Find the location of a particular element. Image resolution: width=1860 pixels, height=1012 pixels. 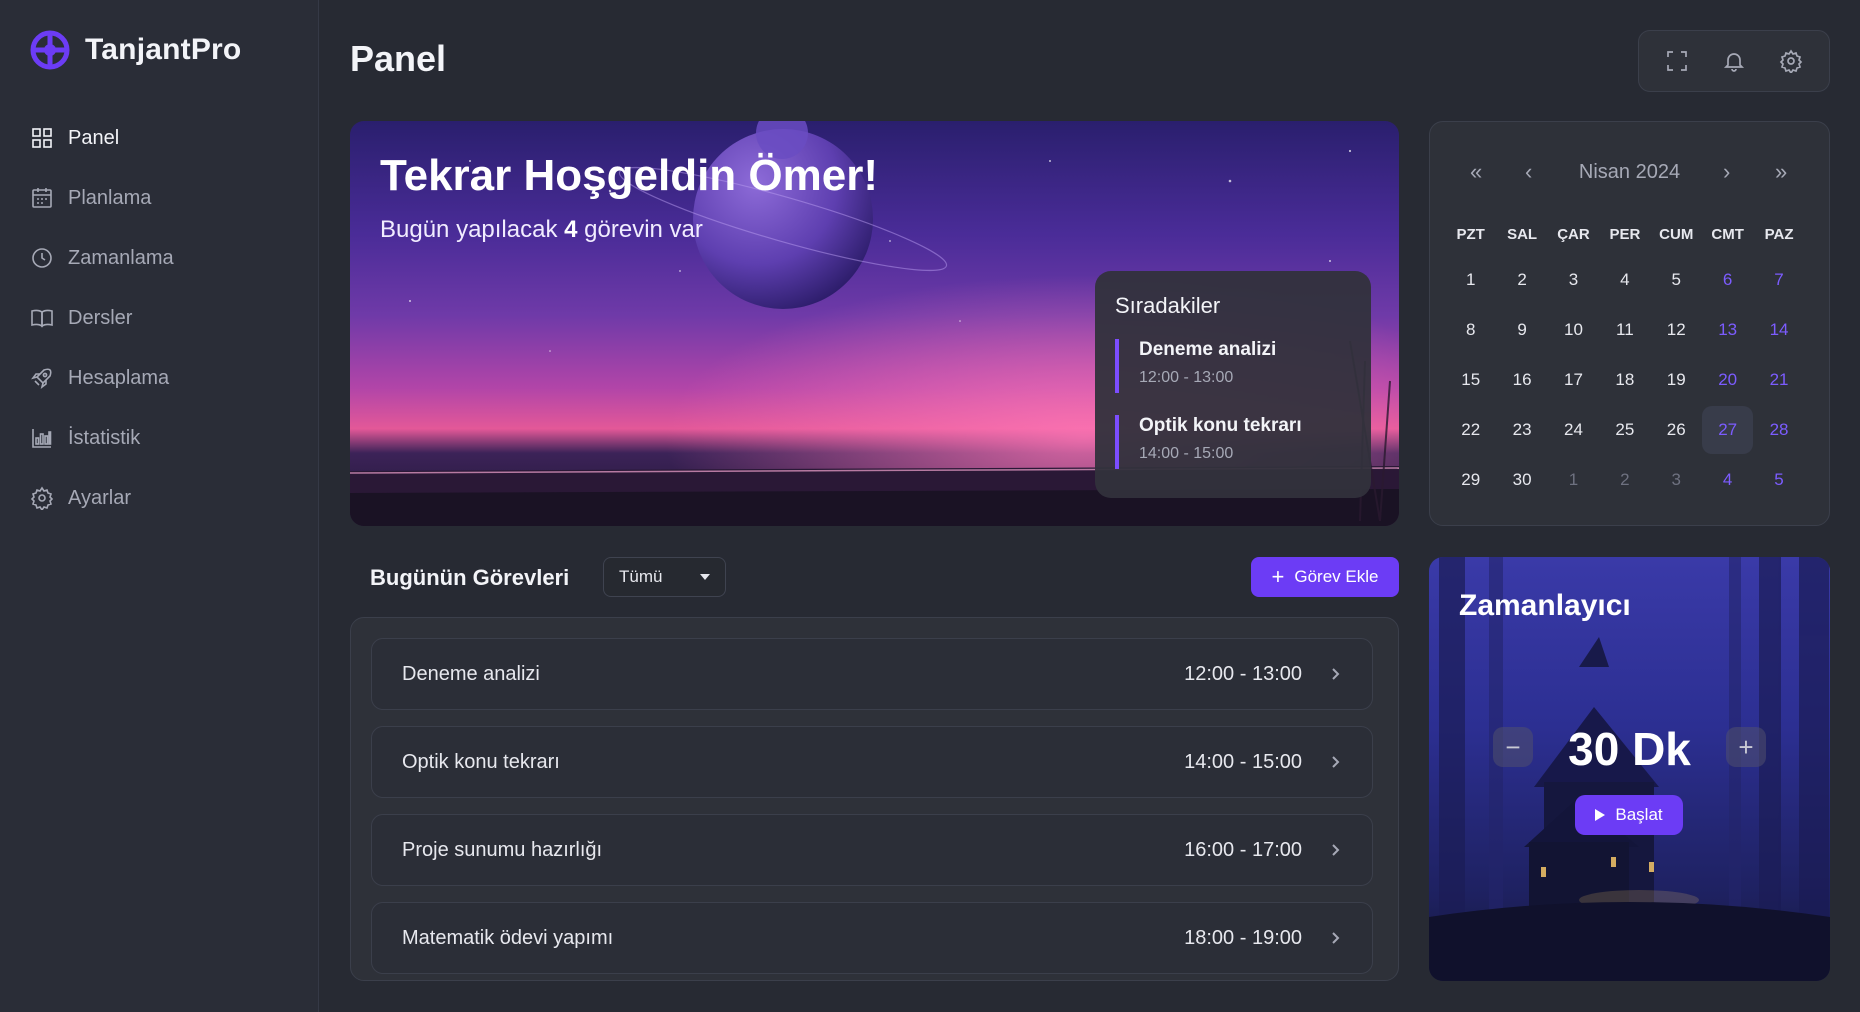

calendar-icon is located at coordinates (42, 198).